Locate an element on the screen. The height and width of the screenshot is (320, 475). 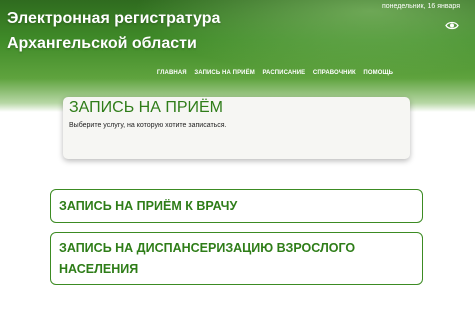
eye-icon is located at coordinates (452, 25).